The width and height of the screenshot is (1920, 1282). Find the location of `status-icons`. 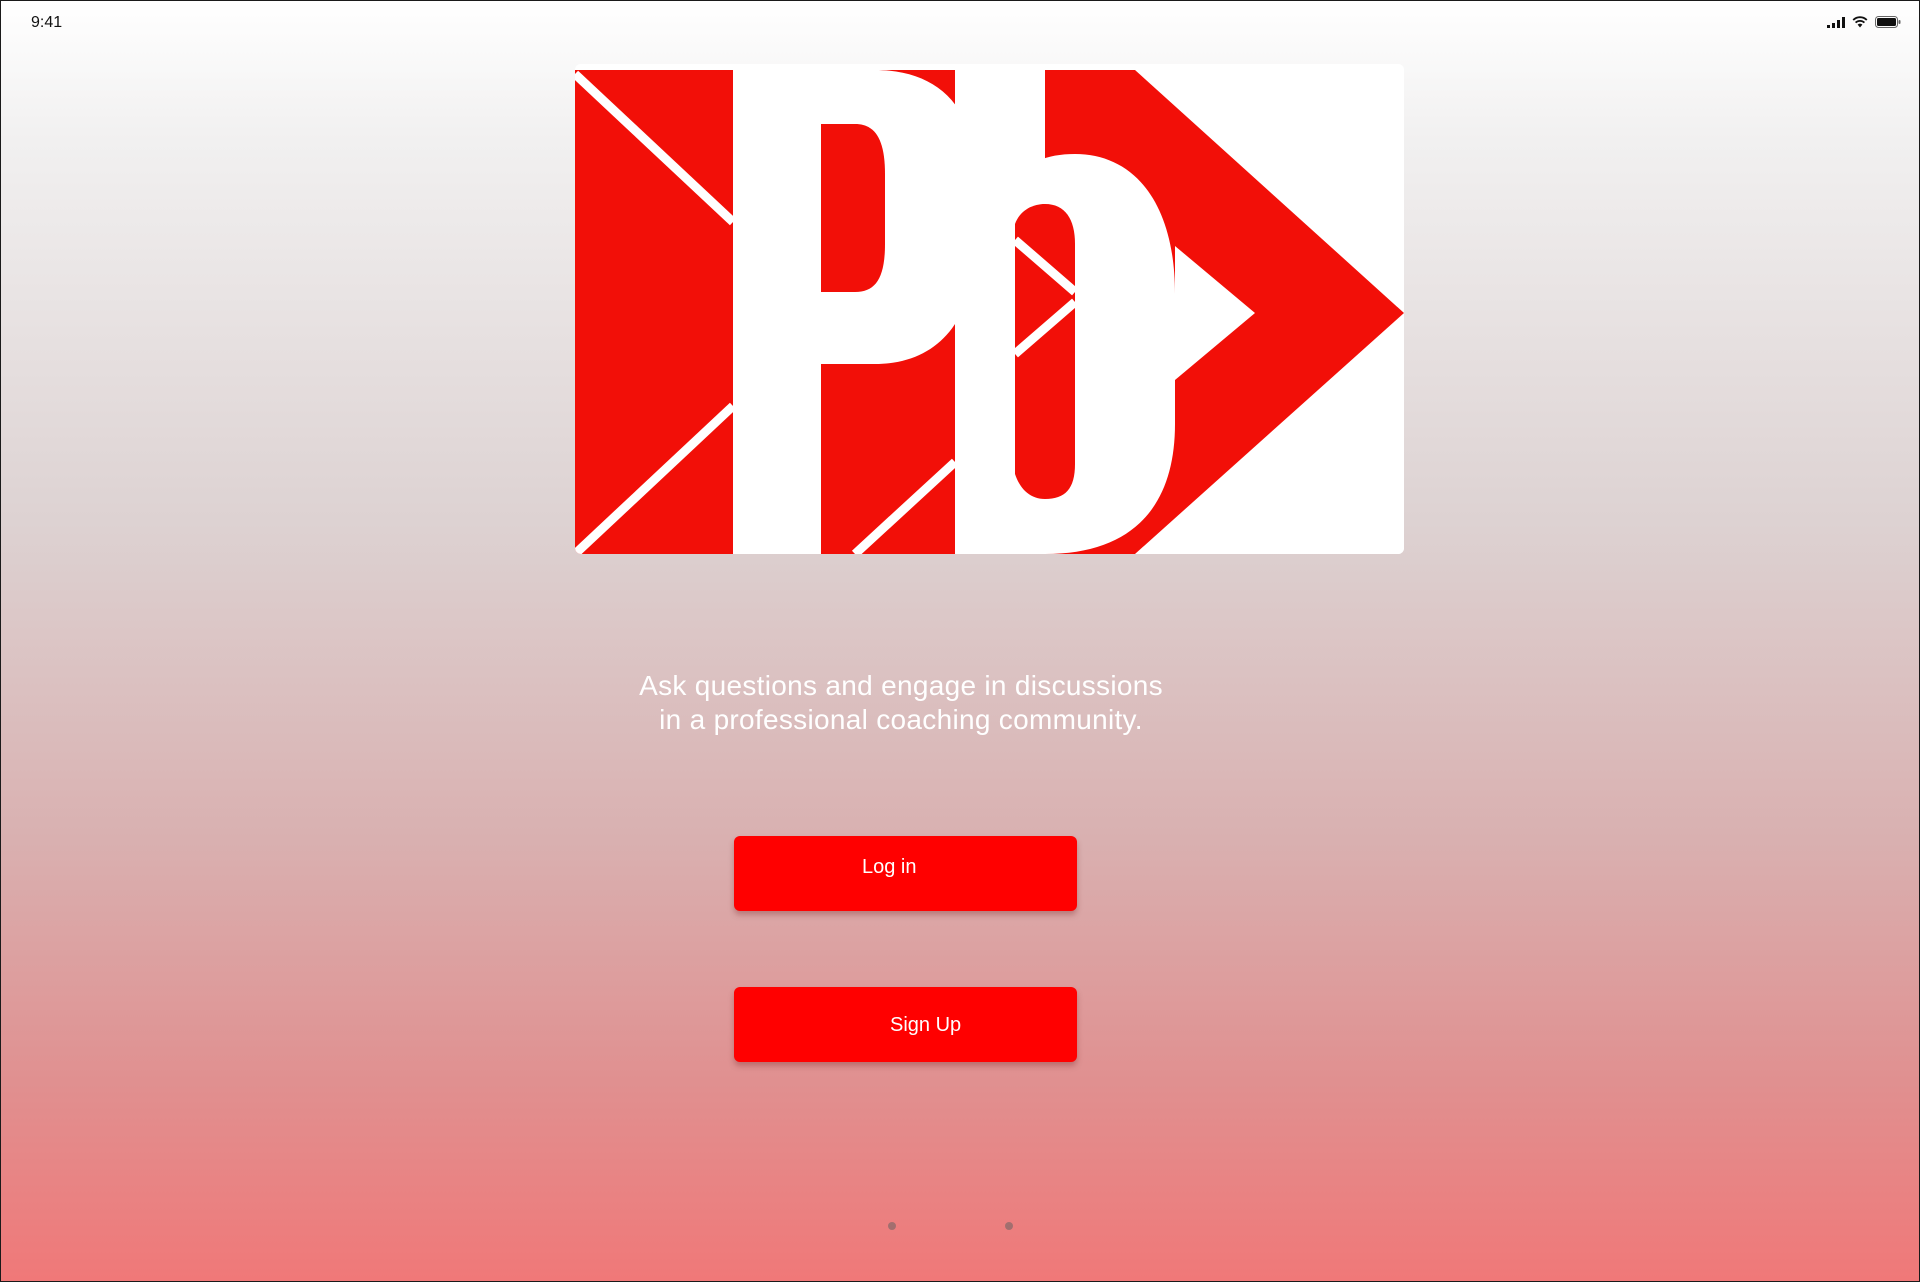

status-icons is located at coordinates (1864, 24).